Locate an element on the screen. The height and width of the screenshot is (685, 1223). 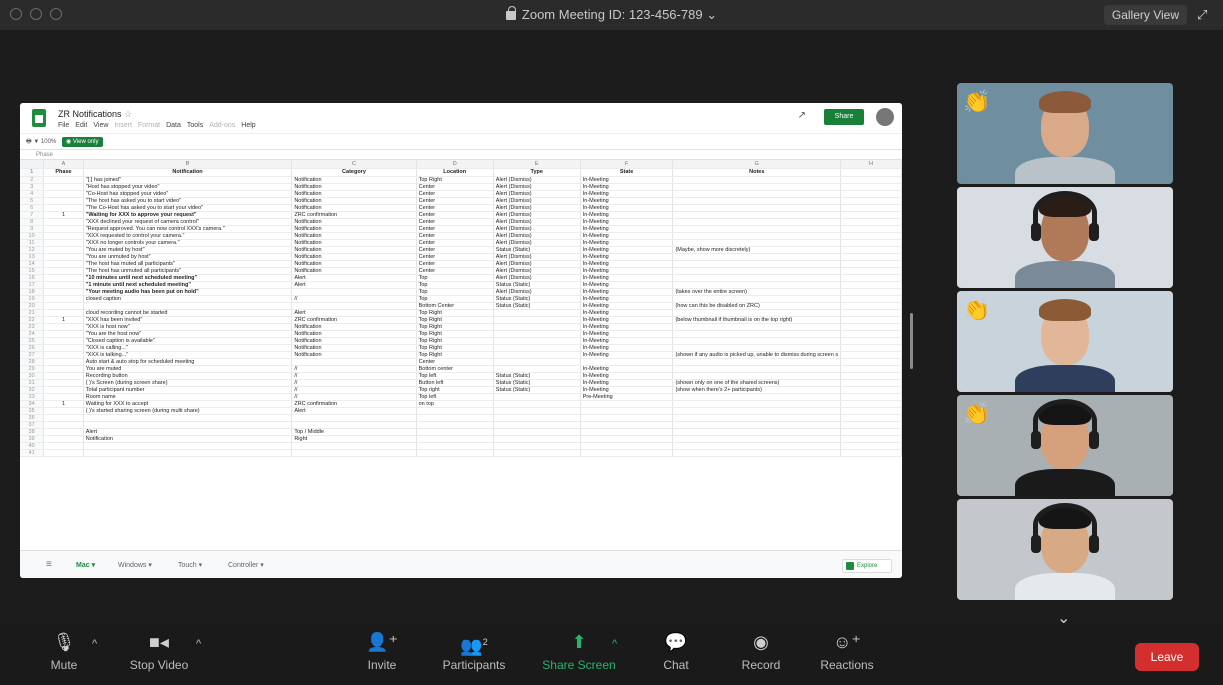
column-letter: G is located at coordinates (757, 164).